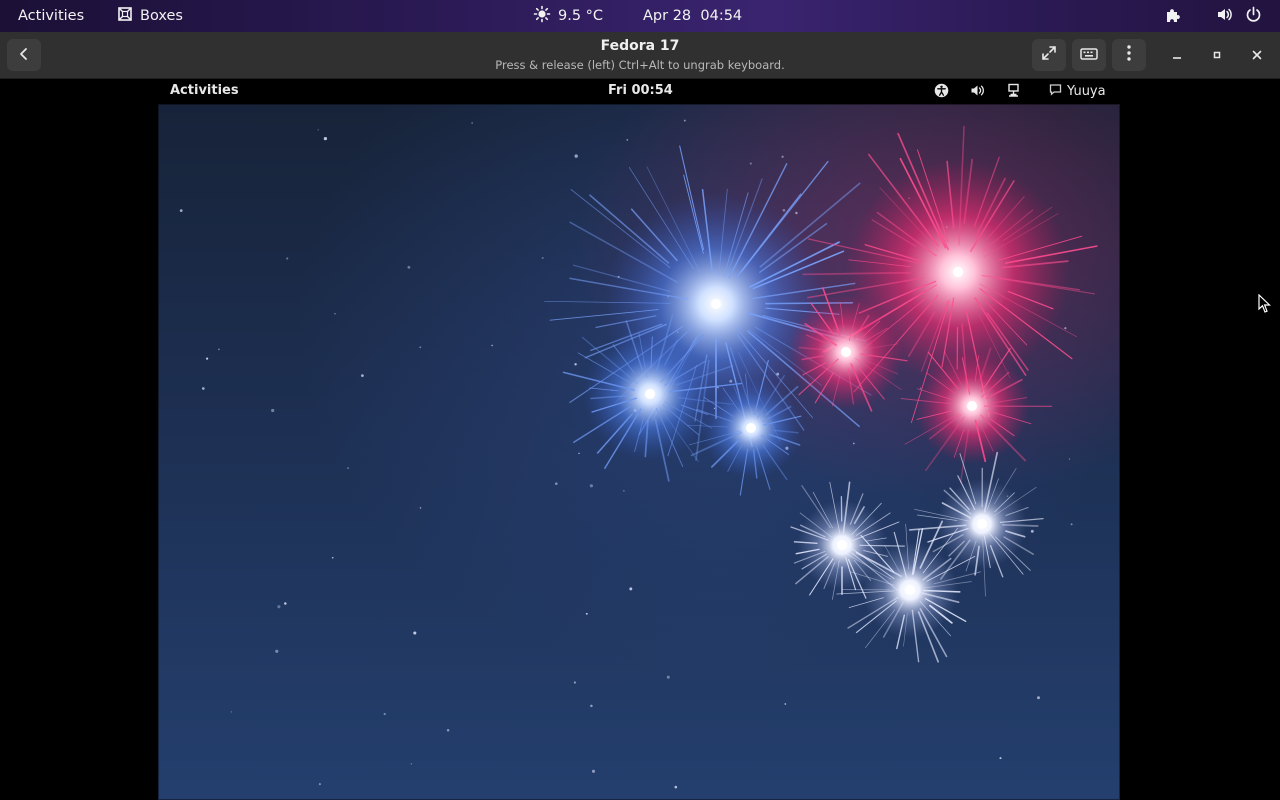 Image resolution: width=1280 pixels, height=800 pixels. I want to click on chat-icon, so click(1055, 91).